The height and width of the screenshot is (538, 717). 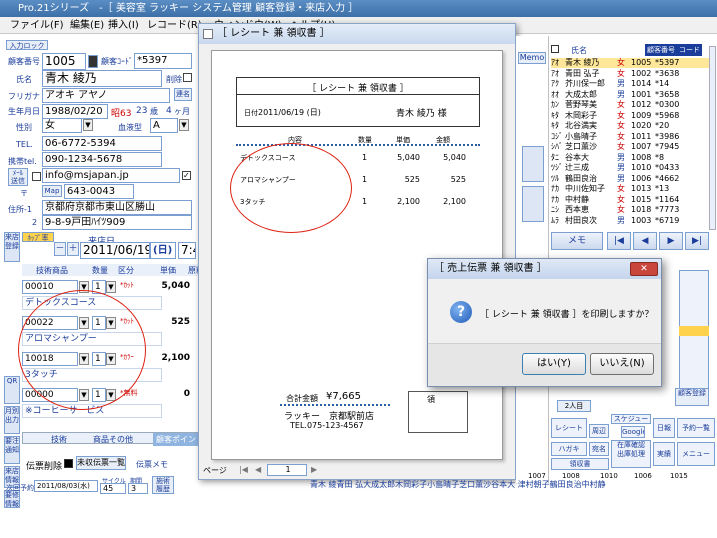 I want to click on reservation-list-button: 予約一覧, so click(x=696, y=428).